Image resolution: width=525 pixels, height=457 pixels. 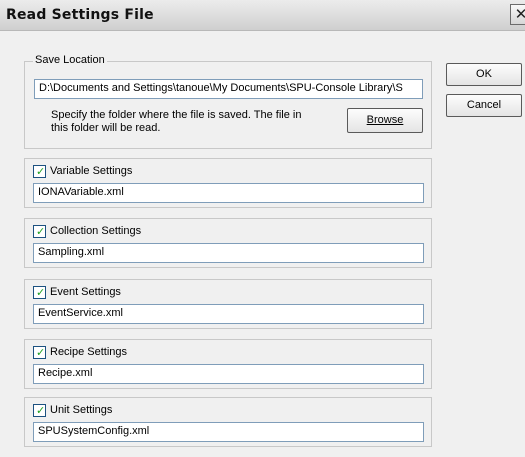 I want to click on variable-settings-checkbox: ✓, so click(x=39, y=171).